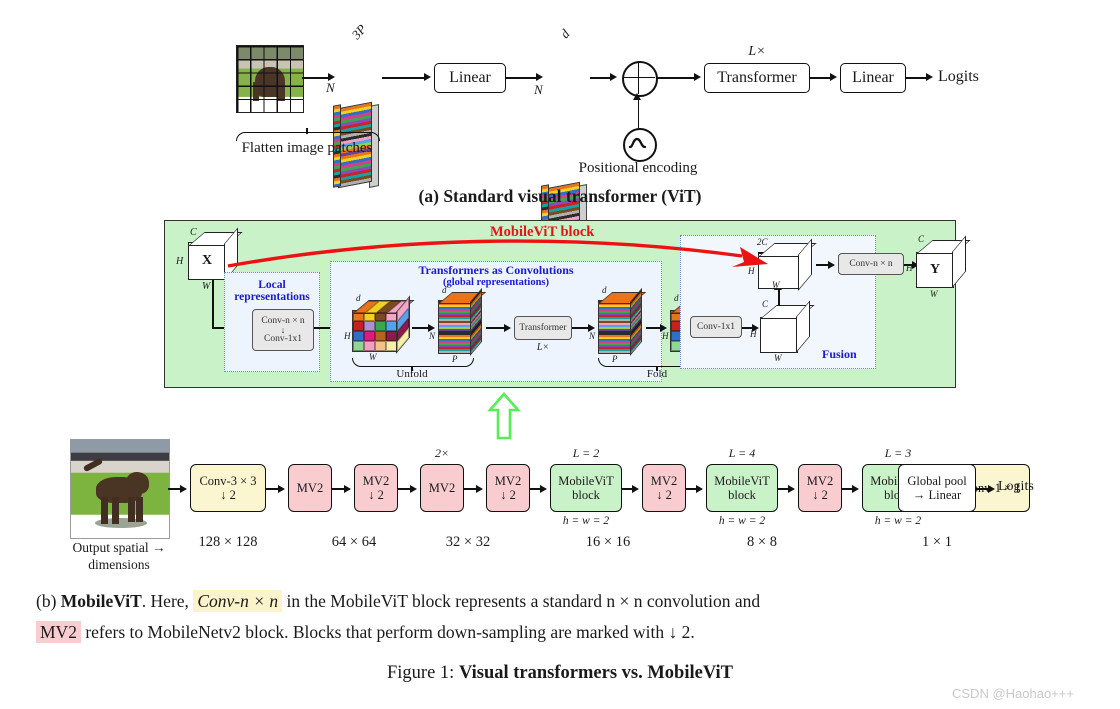  I want to click on slab-label-3P: 3P, so click(359, 32).